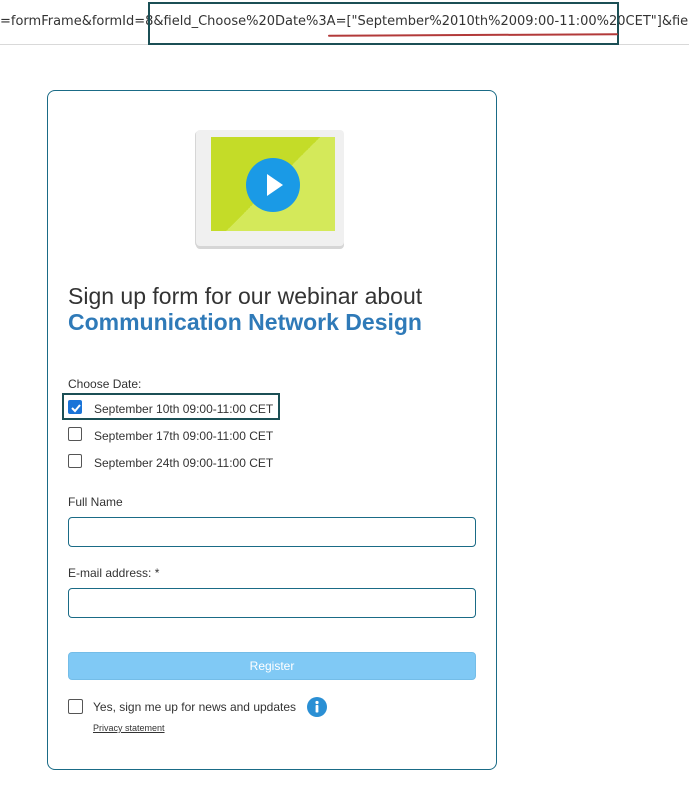 The height and width of the screenshot is (788, 689). What do you see at coordinates (195, 707) in the screenshot?
I see `newsletter-label: Yes, sign me up for news and updates` at bounding box center [195, 707].